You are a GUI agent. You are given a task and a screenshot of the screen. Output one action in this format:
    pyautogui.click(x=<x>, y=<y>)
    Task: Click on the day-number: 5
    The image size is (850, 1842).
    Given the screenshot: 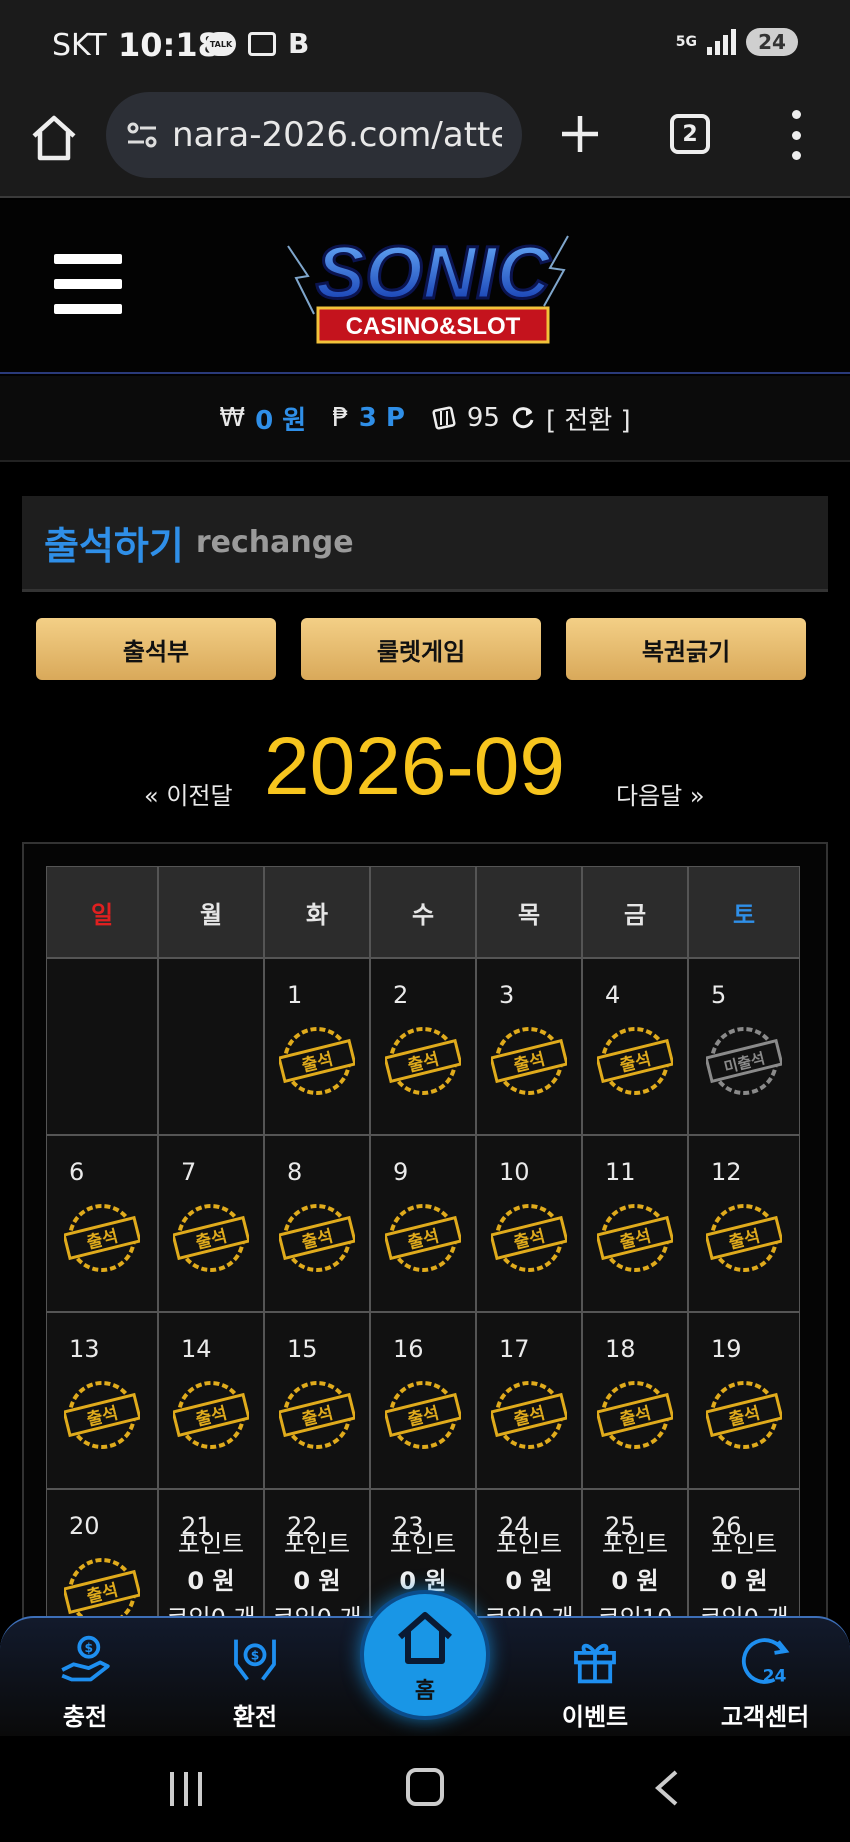 What is the action you would take?
    pyautogui.click(x=719, y=995)
    